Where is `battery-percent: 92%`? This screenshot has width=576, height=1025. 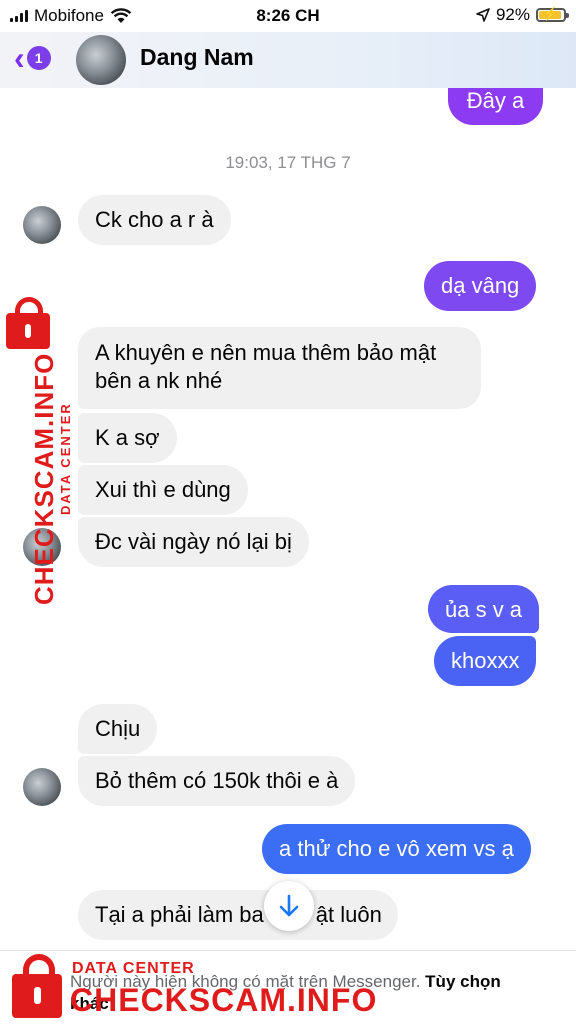
battery-percent: 92% is located at coordinates (512, 14).